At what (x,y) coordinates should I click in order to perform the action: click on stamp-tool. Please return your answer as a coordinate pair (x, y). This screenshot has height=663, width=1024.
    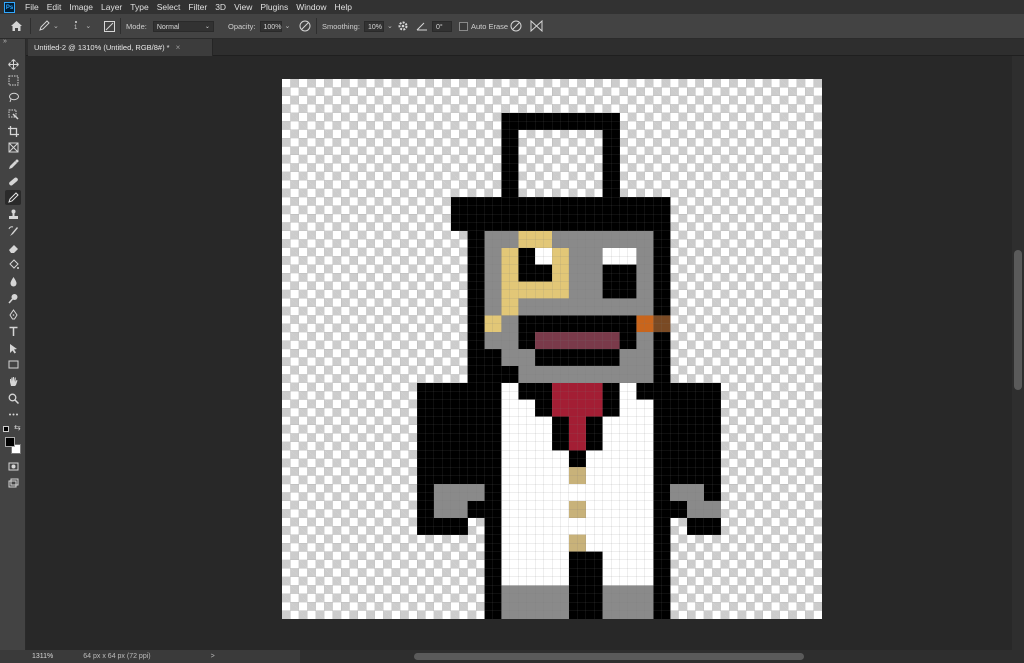
    Looking at the image, I should click on (13, 214).